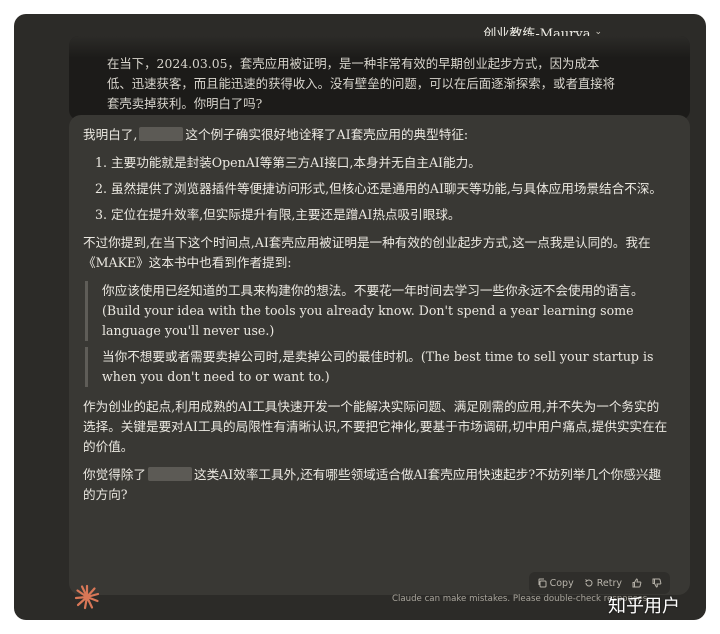 This screenshot has width=720, height=634. What do you see at coordinates (110, 134) in the screenshot?
I see `intro-text: 我明白了,` at bounding box center [110, 134].